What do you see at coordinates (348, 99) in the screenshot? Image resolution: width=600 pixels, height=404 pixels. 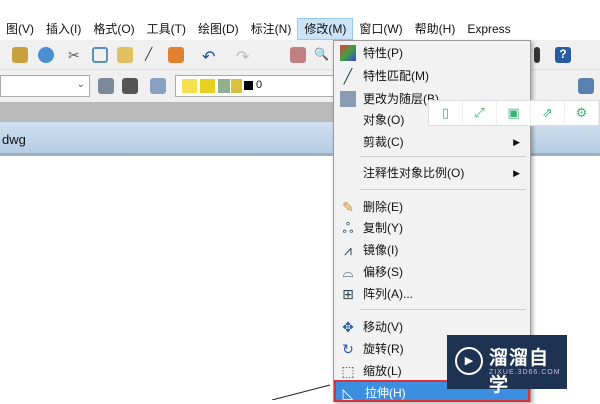 I see `bylayer-icon` at bounding box center [348, 99].